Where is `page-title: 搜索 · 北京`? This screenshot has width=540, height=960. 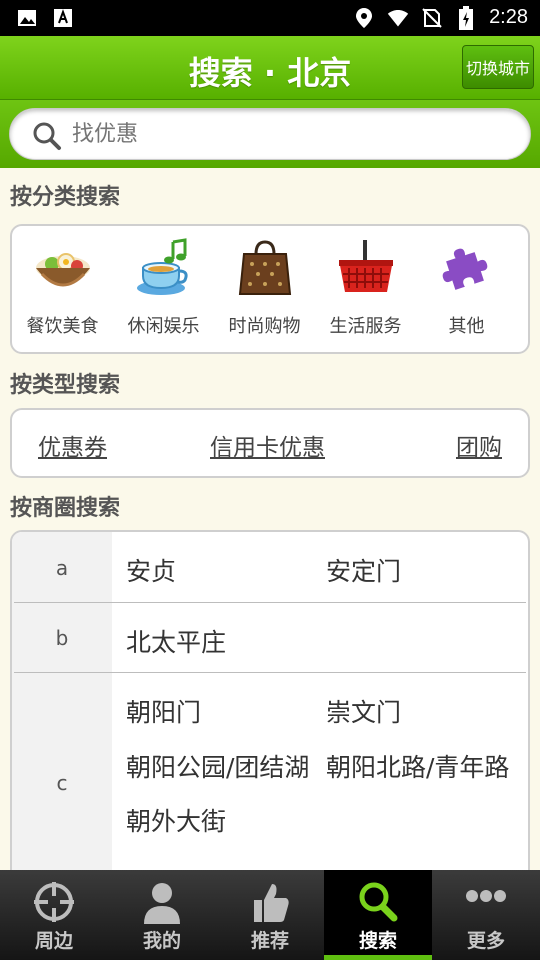
page-title: 搜索 · 北京 is located at coordinates (270, 73).